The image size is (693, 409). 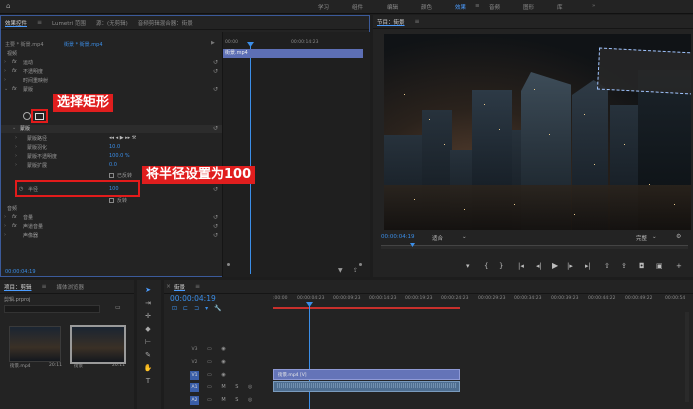 I want to click on selection-tool-icon: ➤, so click(x=148, y=290).